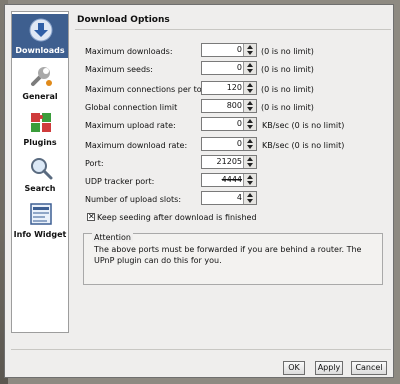 The image size is (400, 384). I want to click on global-connection-limit-hint: (0 is no limit), so click(287, 107).